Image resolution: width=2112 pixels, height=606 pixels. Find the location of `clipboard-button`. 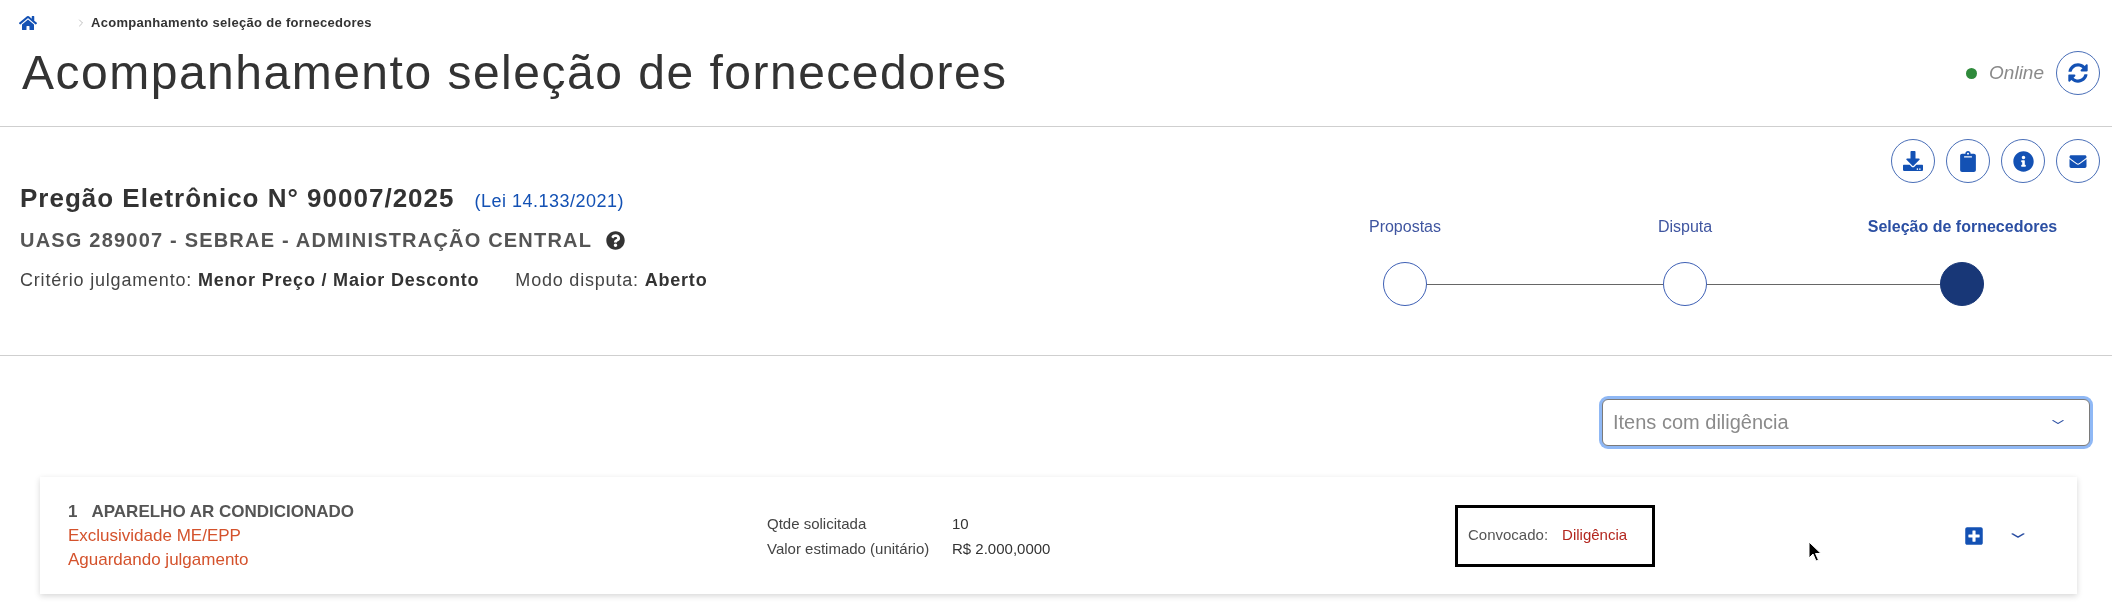

clipboard-button is located at coordinates (1968, 161).